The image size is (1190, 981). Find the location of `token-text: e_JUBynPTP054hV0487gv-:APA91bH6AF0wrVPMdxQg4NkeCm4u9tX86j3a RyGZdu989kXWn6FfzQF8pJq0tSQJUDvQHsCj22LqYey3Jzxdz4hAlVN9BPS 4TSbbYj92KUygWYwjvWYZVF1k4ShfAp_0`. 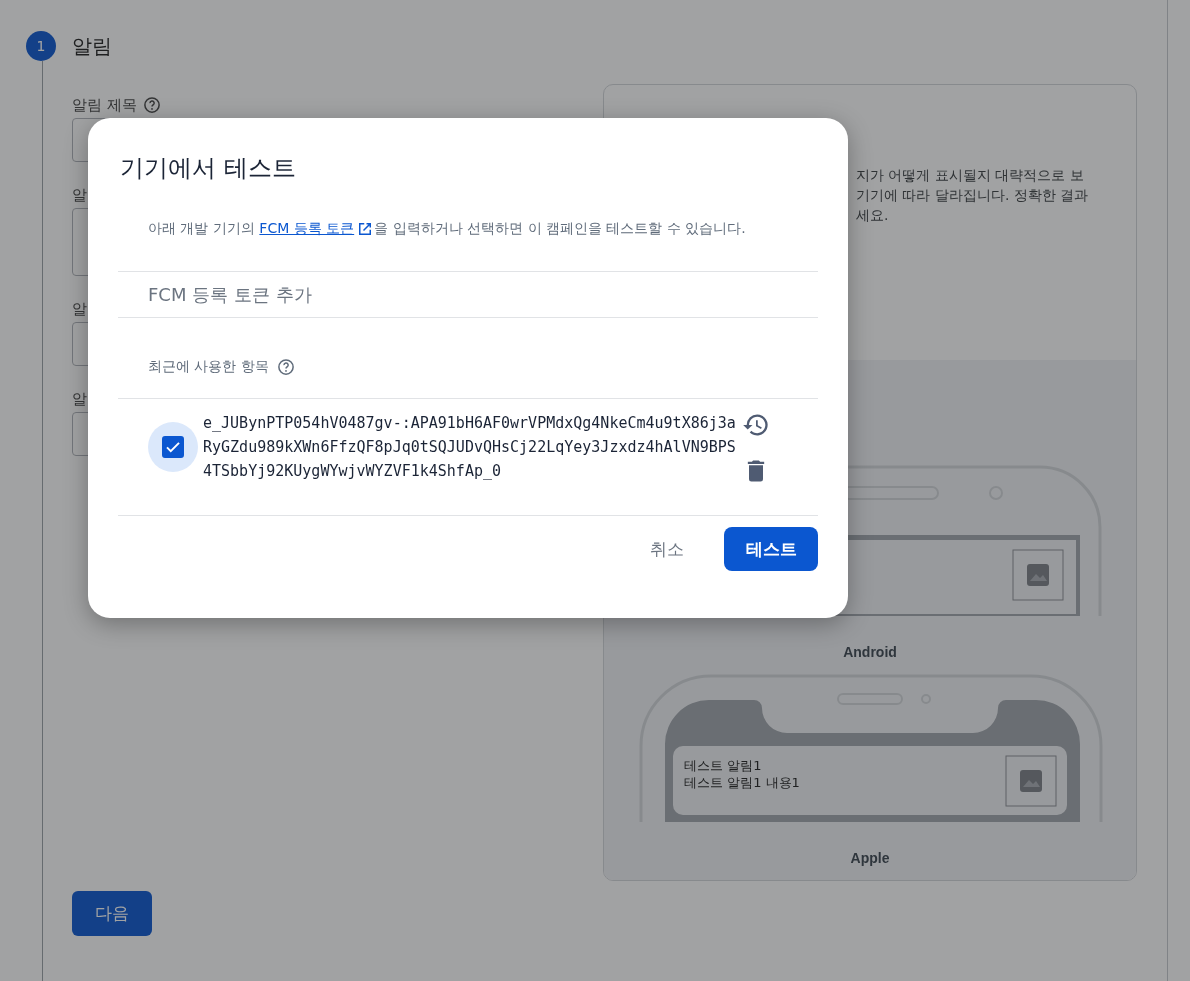

token-text: e_JUBynPTP054hV0487gv-:APA91bH6AF0wrVPMdxQg4NkeCm4u9tX86j3a RyGZdu989kXWn6FfzQF8pJq0tSQJUDvQHsCj22LqYey3Jzxdz4hAlVN9BPS 4TSbbYj92KUygWYwjvWYZVF1k4ShfAp_0 is located at coordinates (470, 447).